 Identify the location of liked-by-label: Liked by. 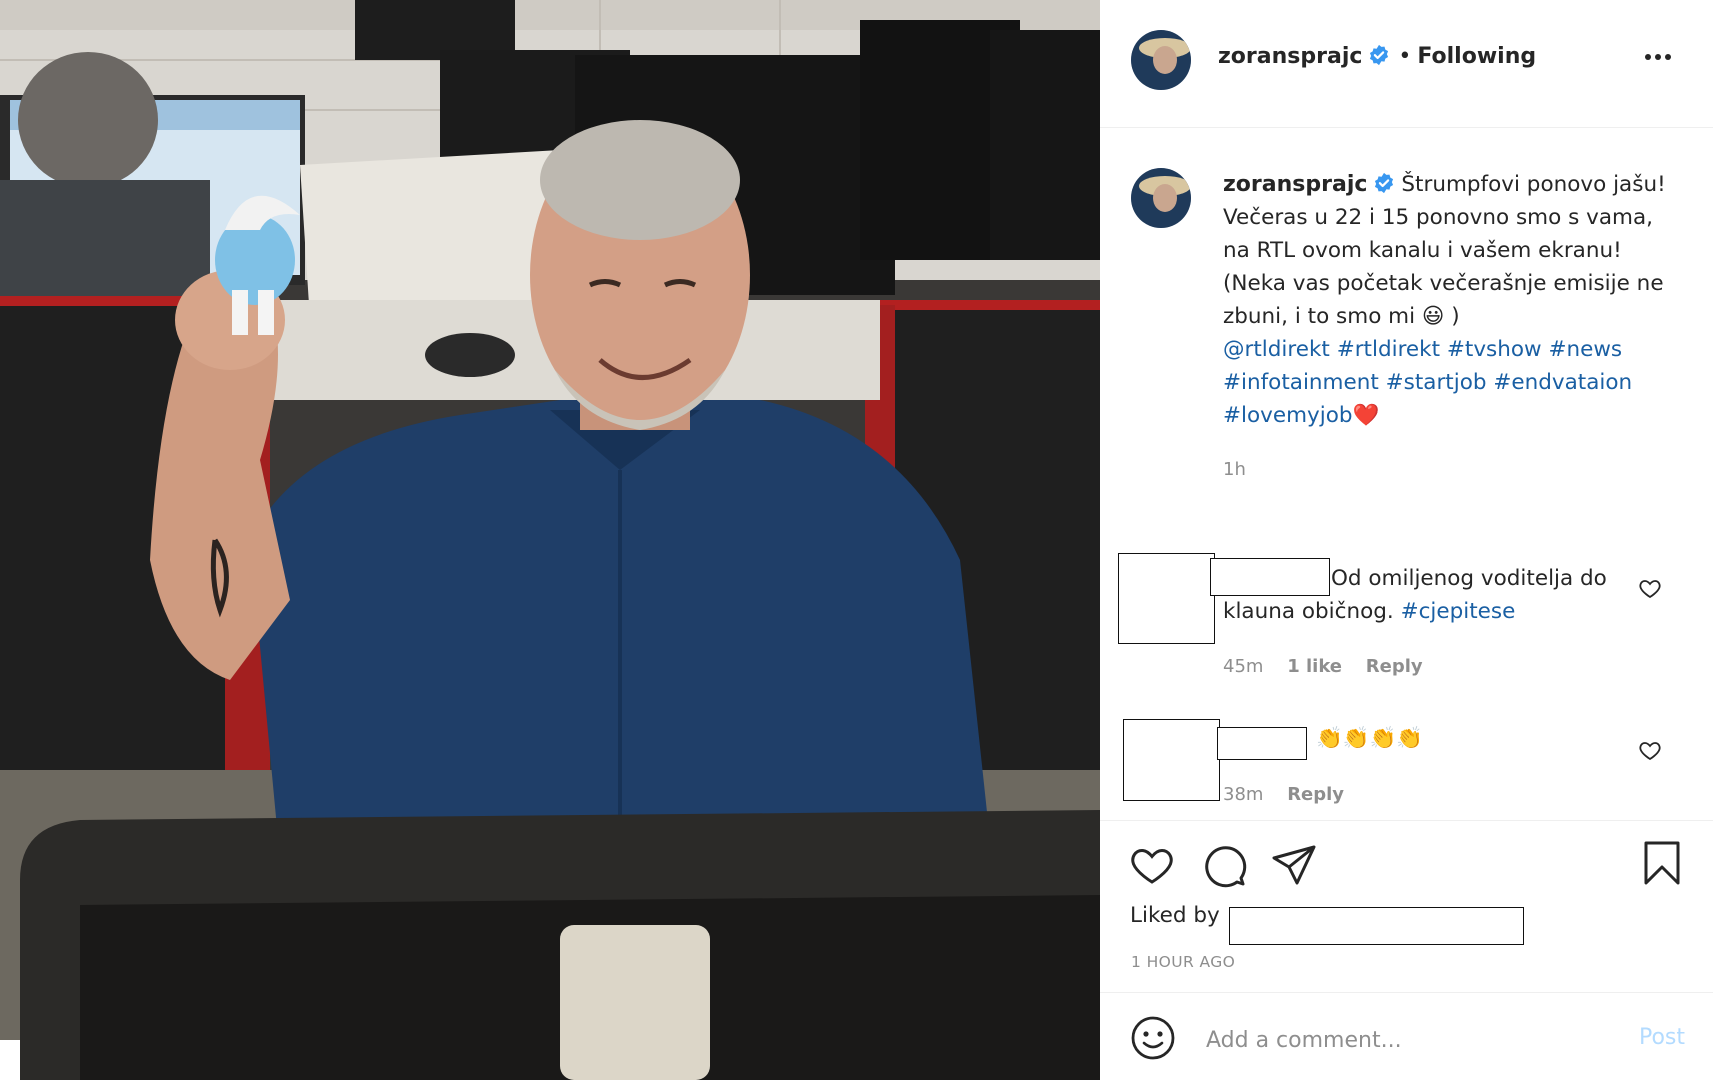
(1175, 915).